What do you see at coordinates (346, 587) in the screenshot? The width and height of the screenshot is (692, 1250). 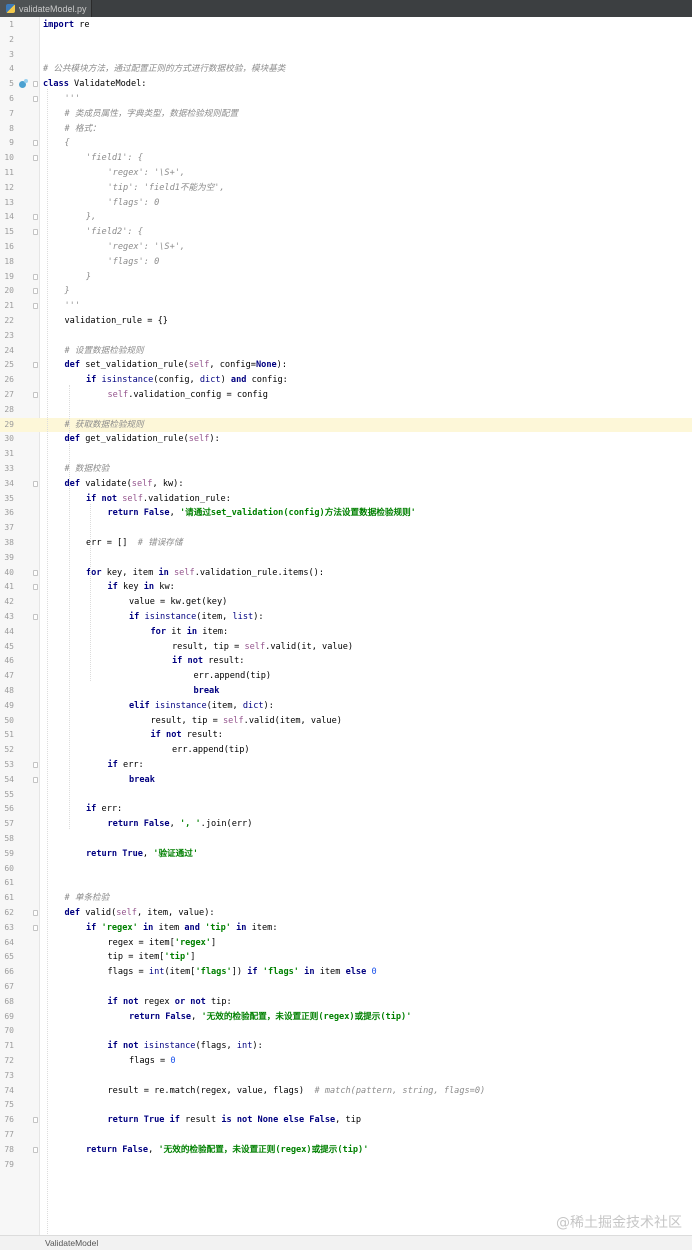 I see `code-line: 41 if key in kw:` at bounding box center [346, 587].